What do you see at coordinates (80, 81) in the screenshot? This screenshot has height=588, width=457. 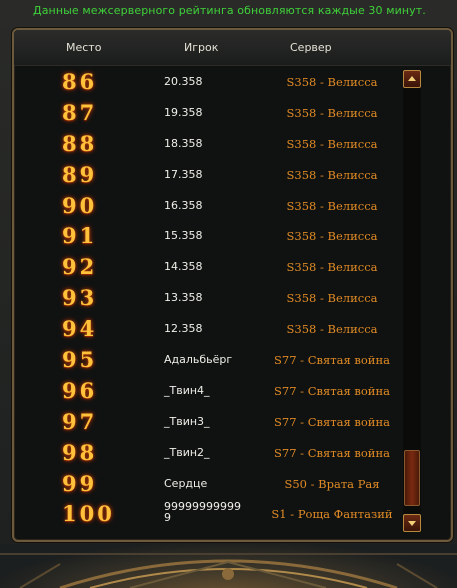 I see `rank-number: 86` at bounding box center [80, 81].